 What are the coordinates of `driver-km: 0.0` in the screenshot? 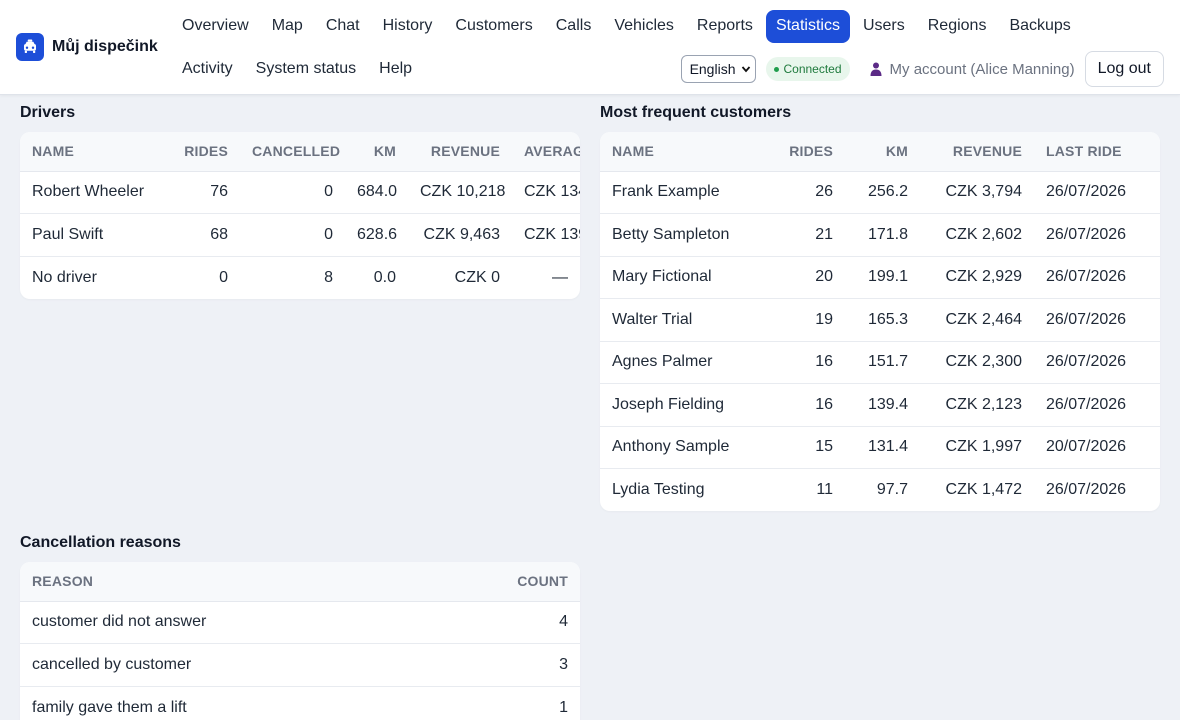 It's located at (384, 277).